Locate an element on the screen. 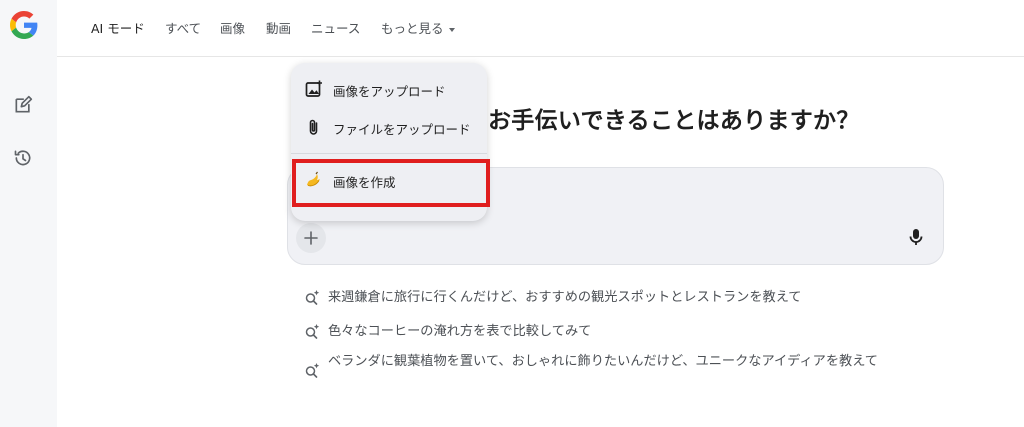 The image size is (1024, 427). suggestion-item: 色々なコーヒーの淹れ方を表で比較してみて is located at coordinates (584, 332).